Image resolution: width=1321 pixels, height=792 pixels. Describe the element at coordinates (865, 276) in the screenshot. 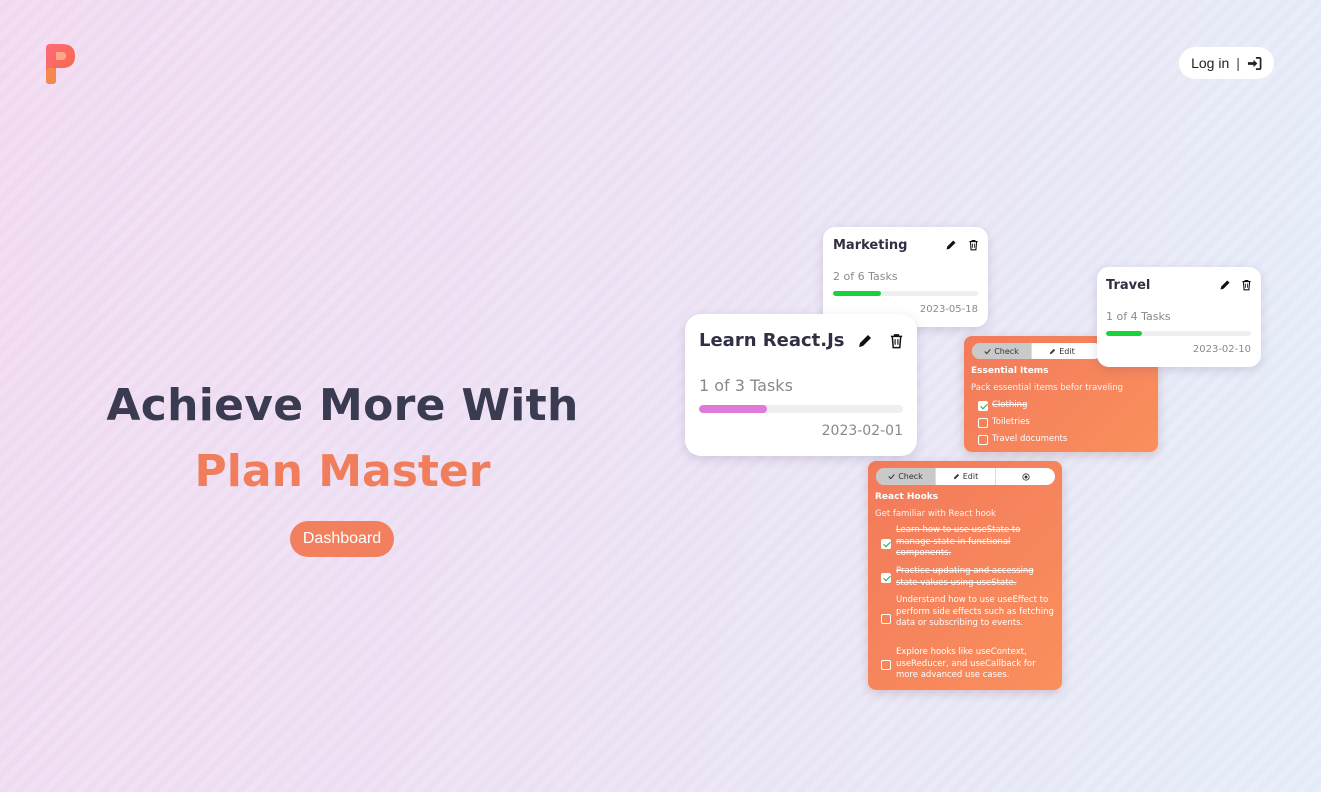

I see `task-count: 2 of 6 Tasks` at that location.